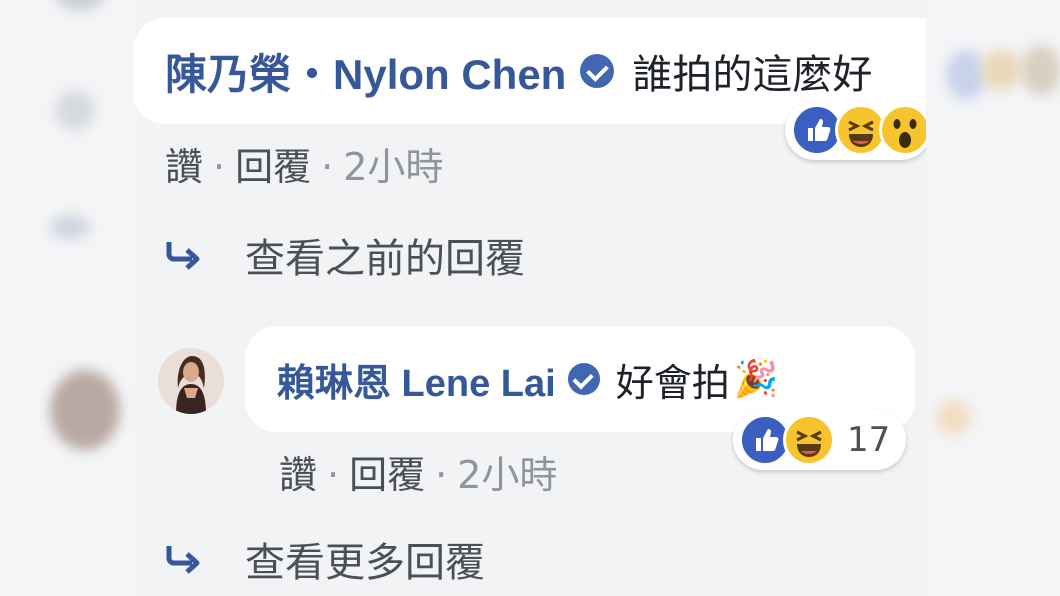 The width and height of the screenshot is (1060, 596). I want to click on reaction-count: 17, so click(869, 440).